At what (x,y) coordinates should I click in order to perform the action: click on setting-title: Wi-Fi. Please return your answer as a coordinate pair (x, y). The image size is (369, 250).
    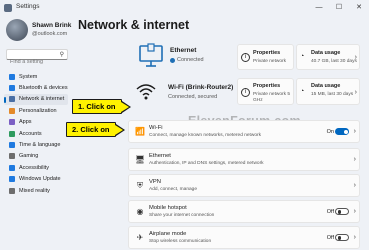
    Looking at the image, I should click on (156, 128).